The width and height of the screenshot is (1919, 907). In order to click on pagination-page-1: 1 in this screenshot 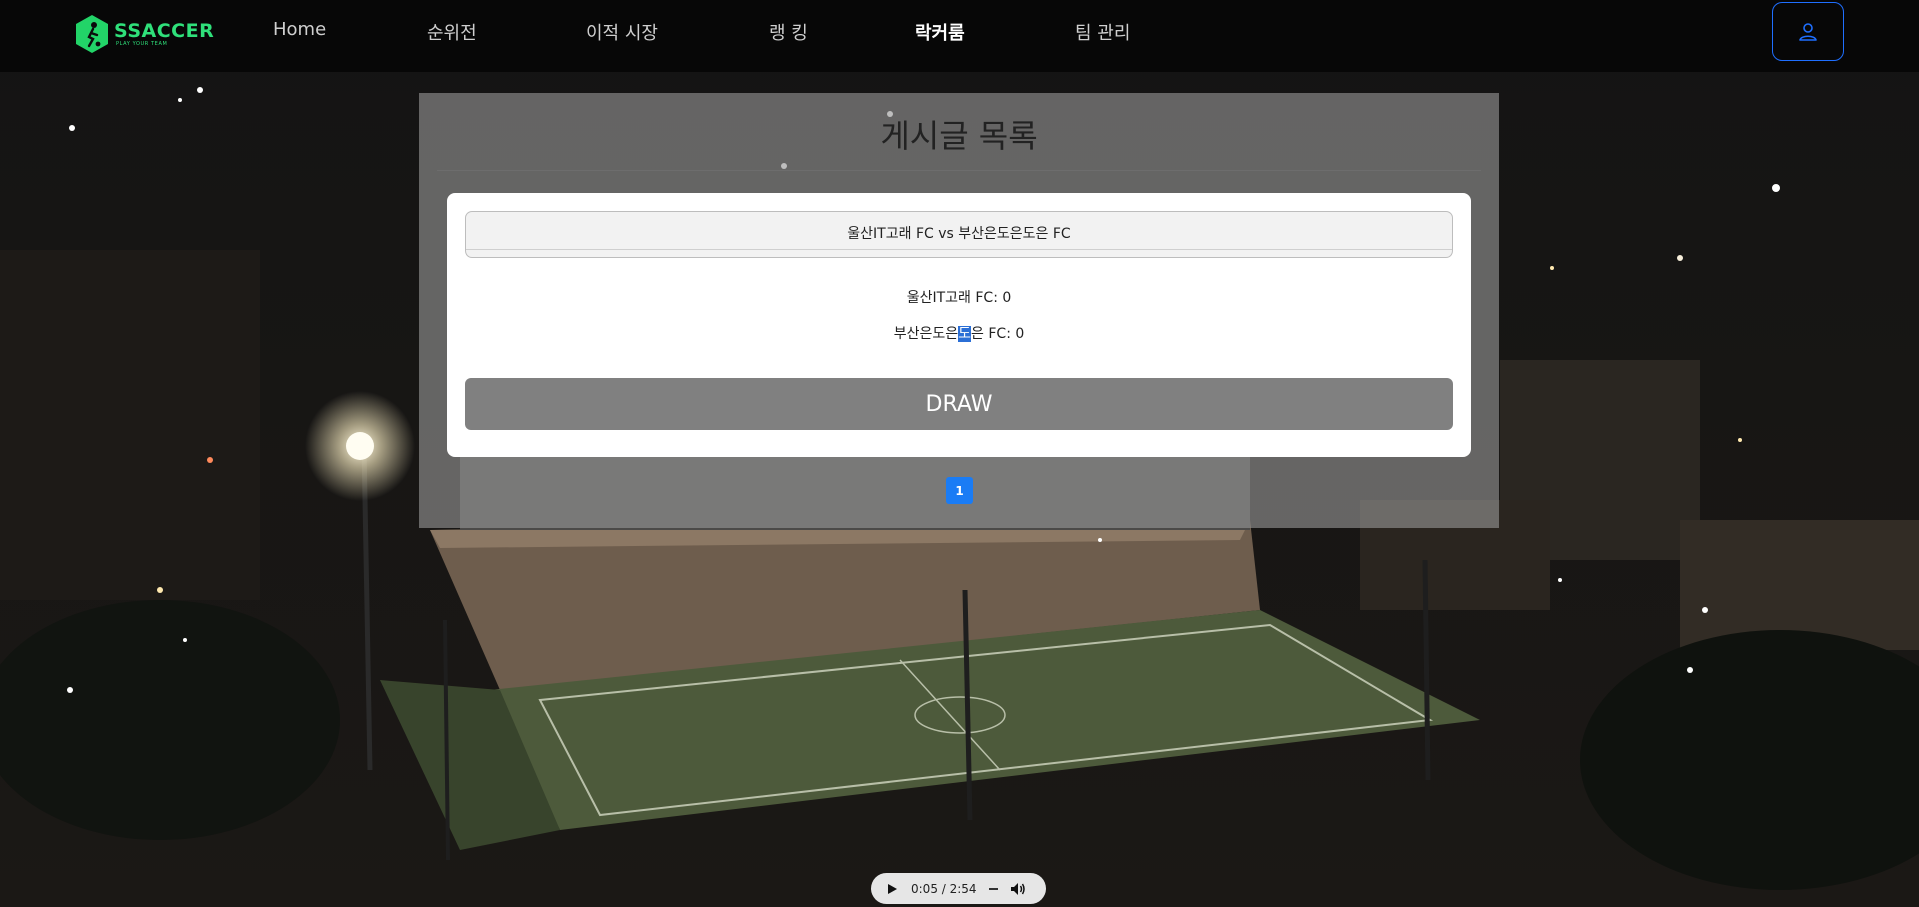, I will do `click(959, 490)`.